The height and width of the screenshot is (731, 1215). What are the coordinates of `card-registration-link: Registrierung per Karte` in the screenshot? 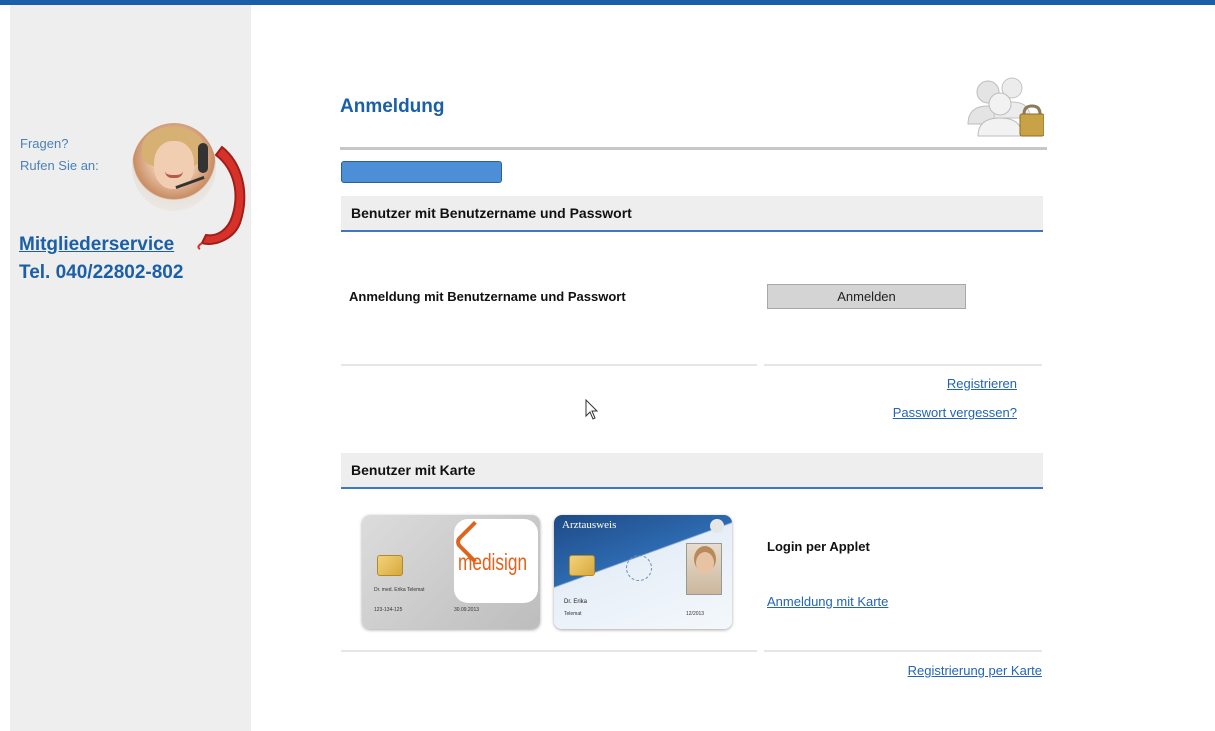 It's located at (975, 670).